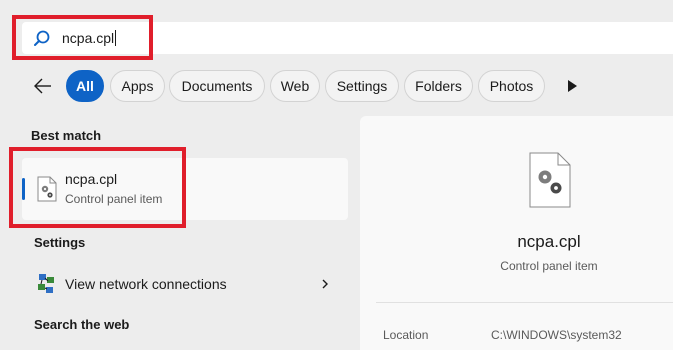 The image size is (673, 350). I want to click on selection-indicator, so click(23, 189).